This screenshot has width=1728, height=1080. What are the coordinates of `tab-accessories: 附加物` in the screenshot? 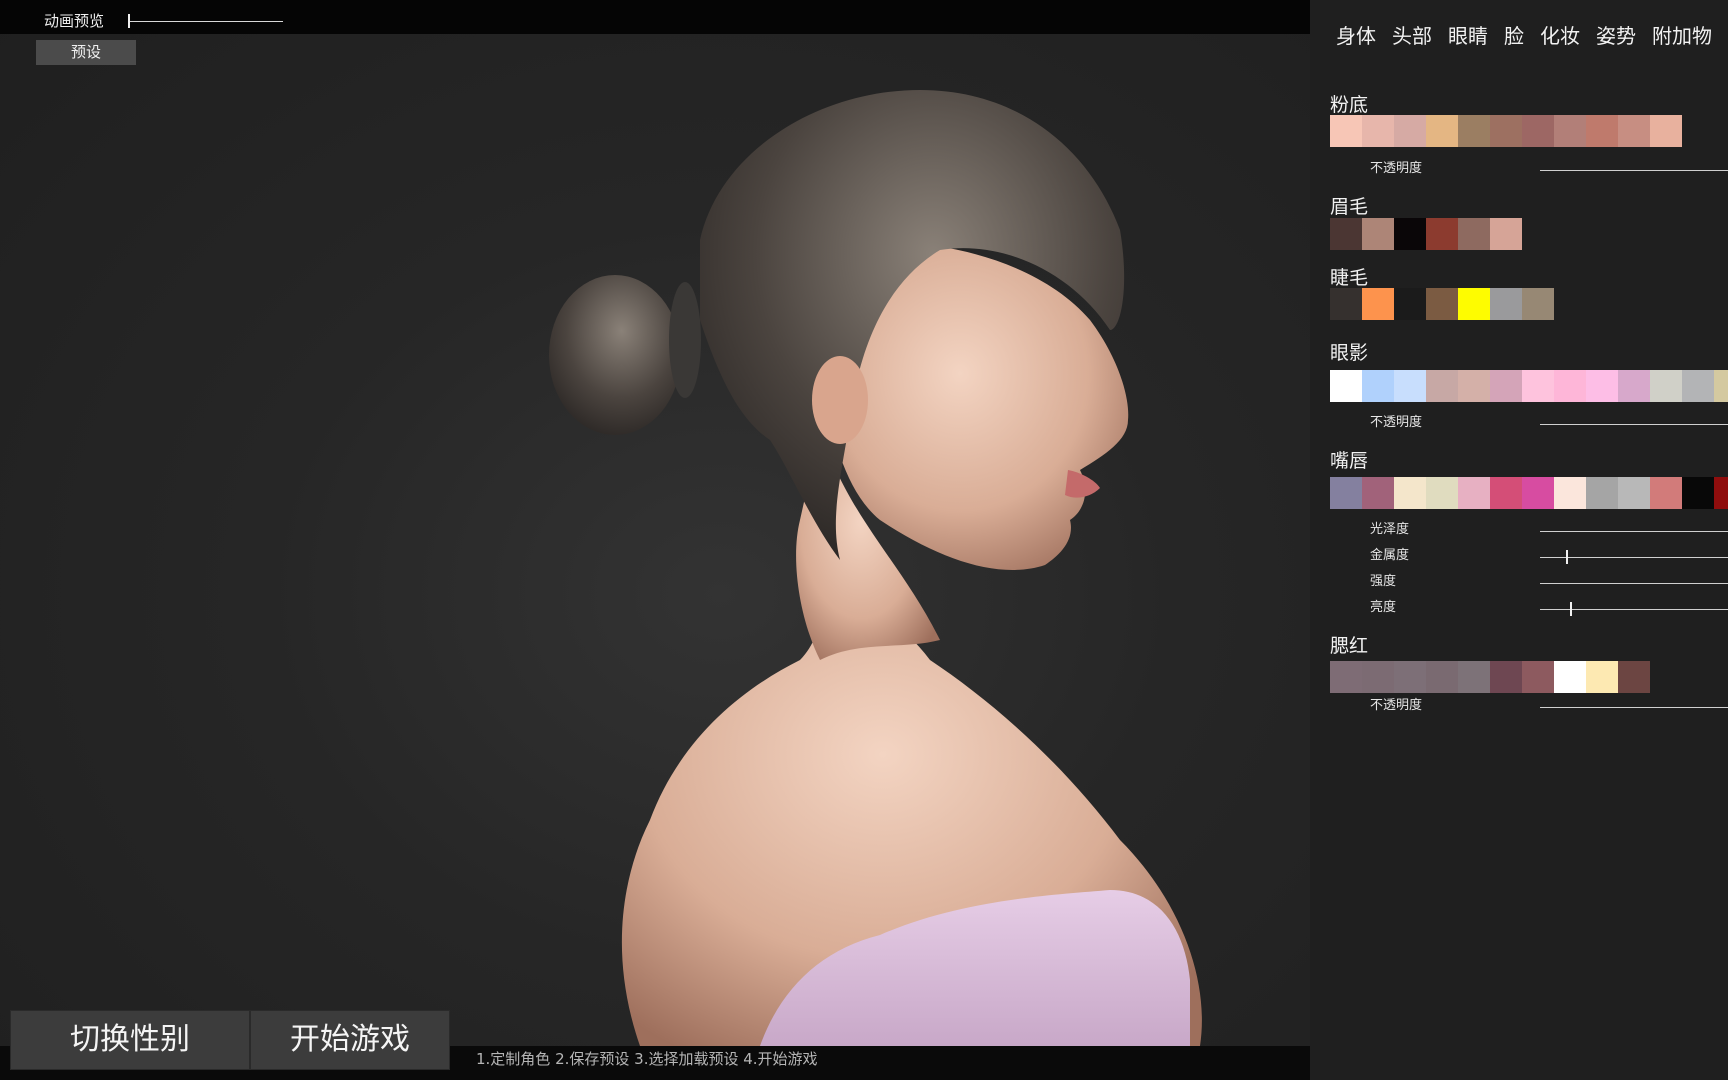 It's located at (1682, 34).